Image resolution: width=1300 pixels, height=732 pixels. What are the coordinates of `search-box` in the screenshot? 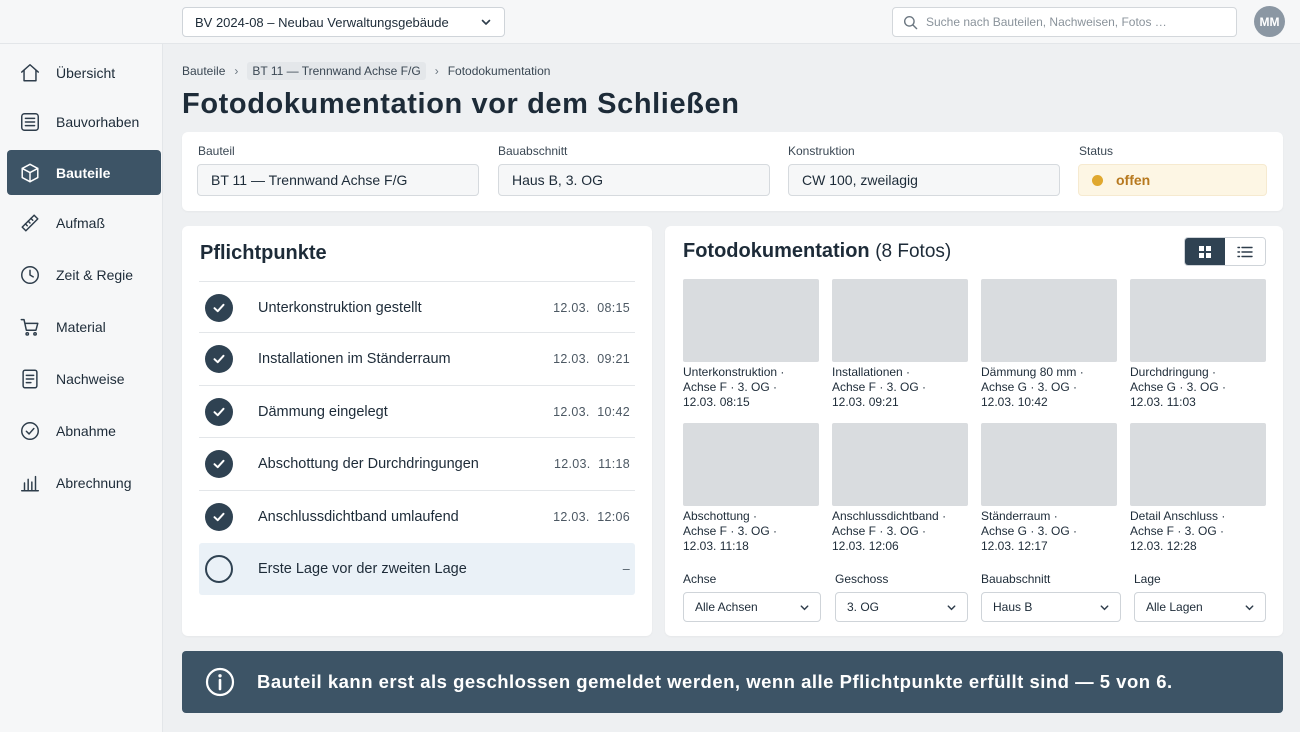 It's located at (1064, 22).